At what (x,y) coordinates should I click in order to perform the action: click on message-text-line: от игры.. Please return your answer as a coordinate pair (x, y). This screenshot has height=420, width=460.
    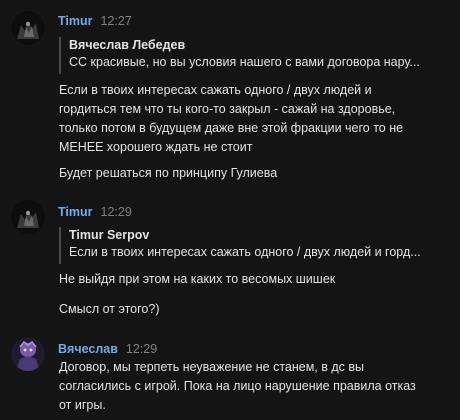
    Looking at the image, I should click on (82, 405).